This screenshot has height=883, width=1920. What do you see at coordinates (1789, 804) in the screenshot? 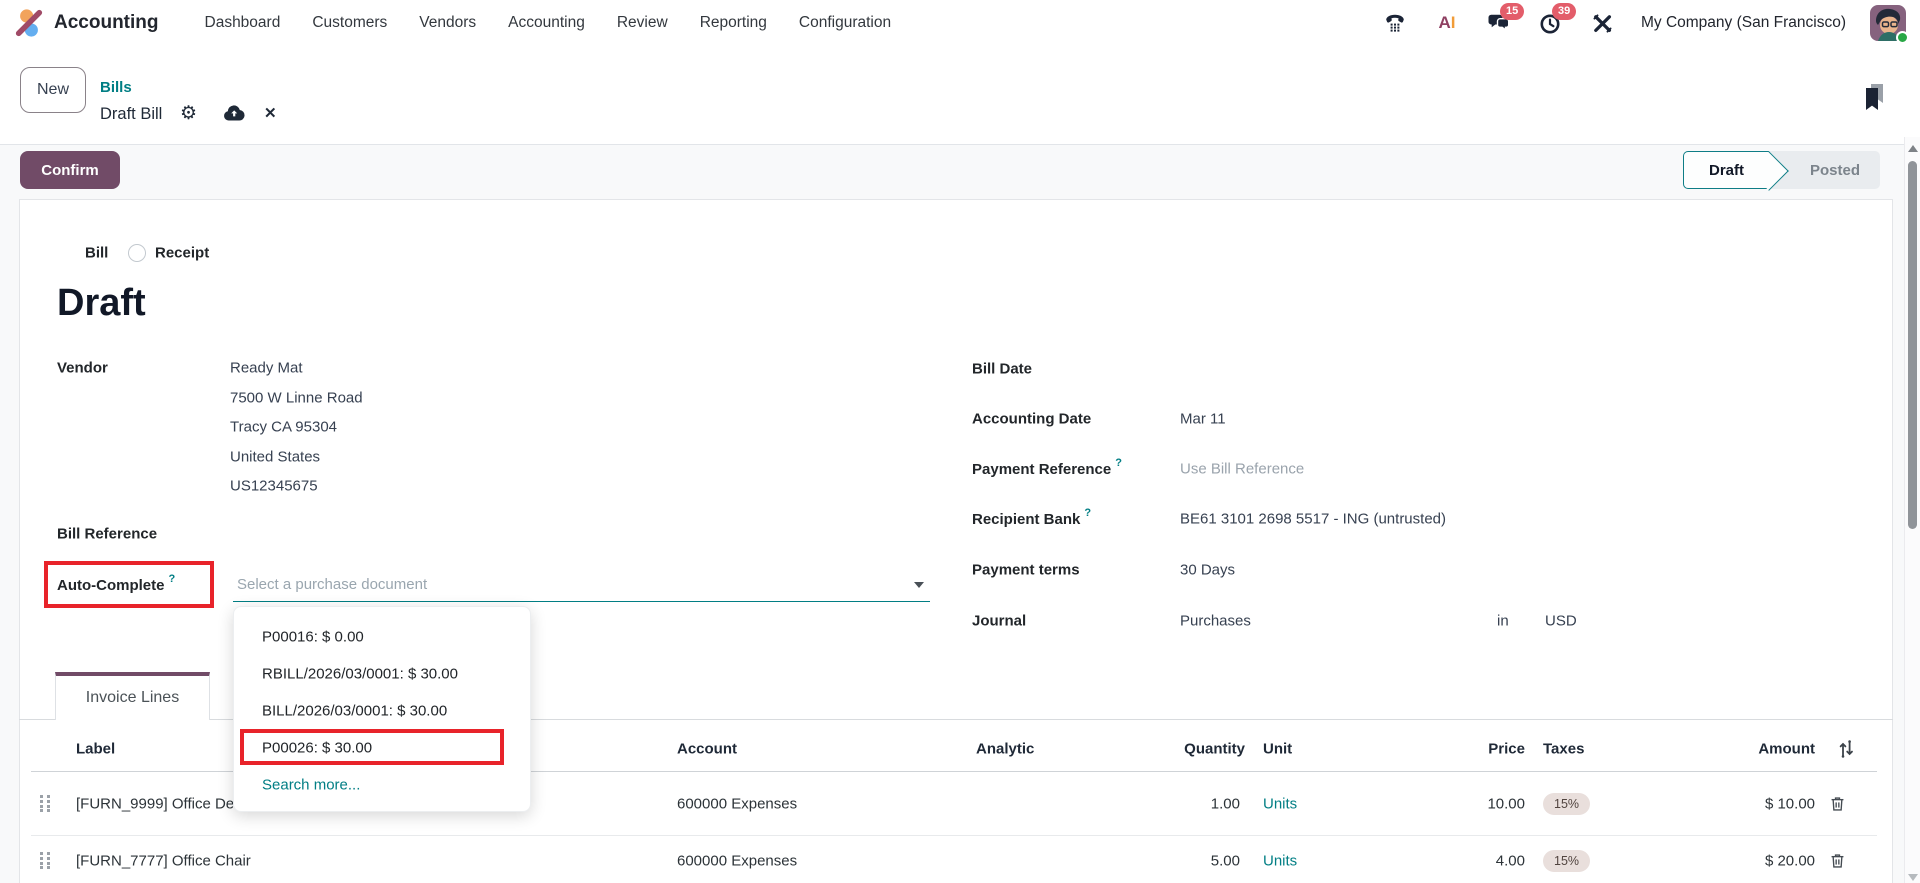
I see `row-amount: $ 10.00` at bounding box center [1789, 804].